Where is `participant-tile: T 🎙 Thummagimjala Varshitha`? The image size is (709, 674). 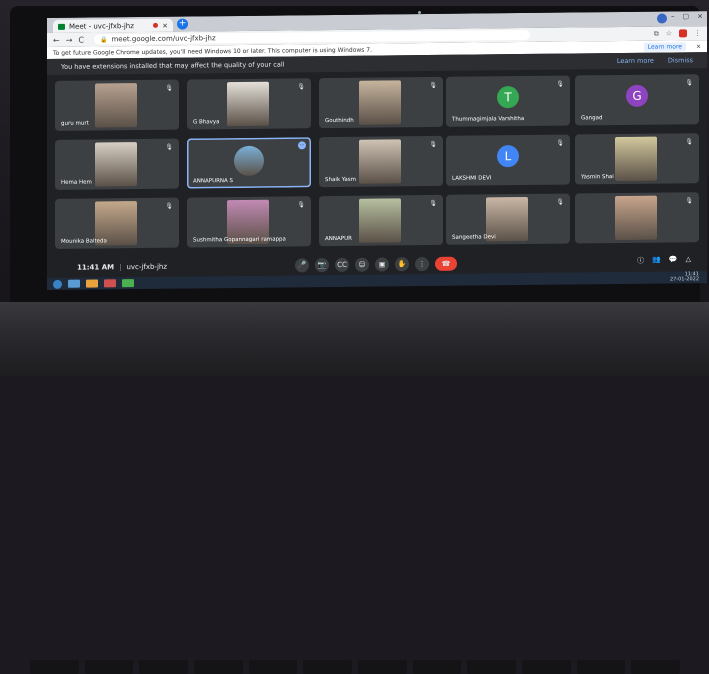 participant-tile: T 🎙 Thummagimjala Varshitha is located at coordinates (508, 101).